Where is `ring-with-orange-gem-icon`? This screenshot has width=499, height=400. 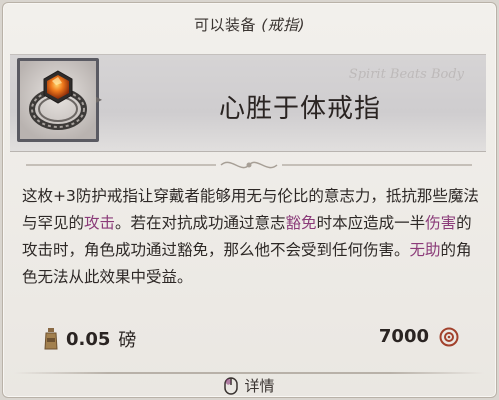 ring-with-orange-gem-icon is located at coordinates (58, 100).